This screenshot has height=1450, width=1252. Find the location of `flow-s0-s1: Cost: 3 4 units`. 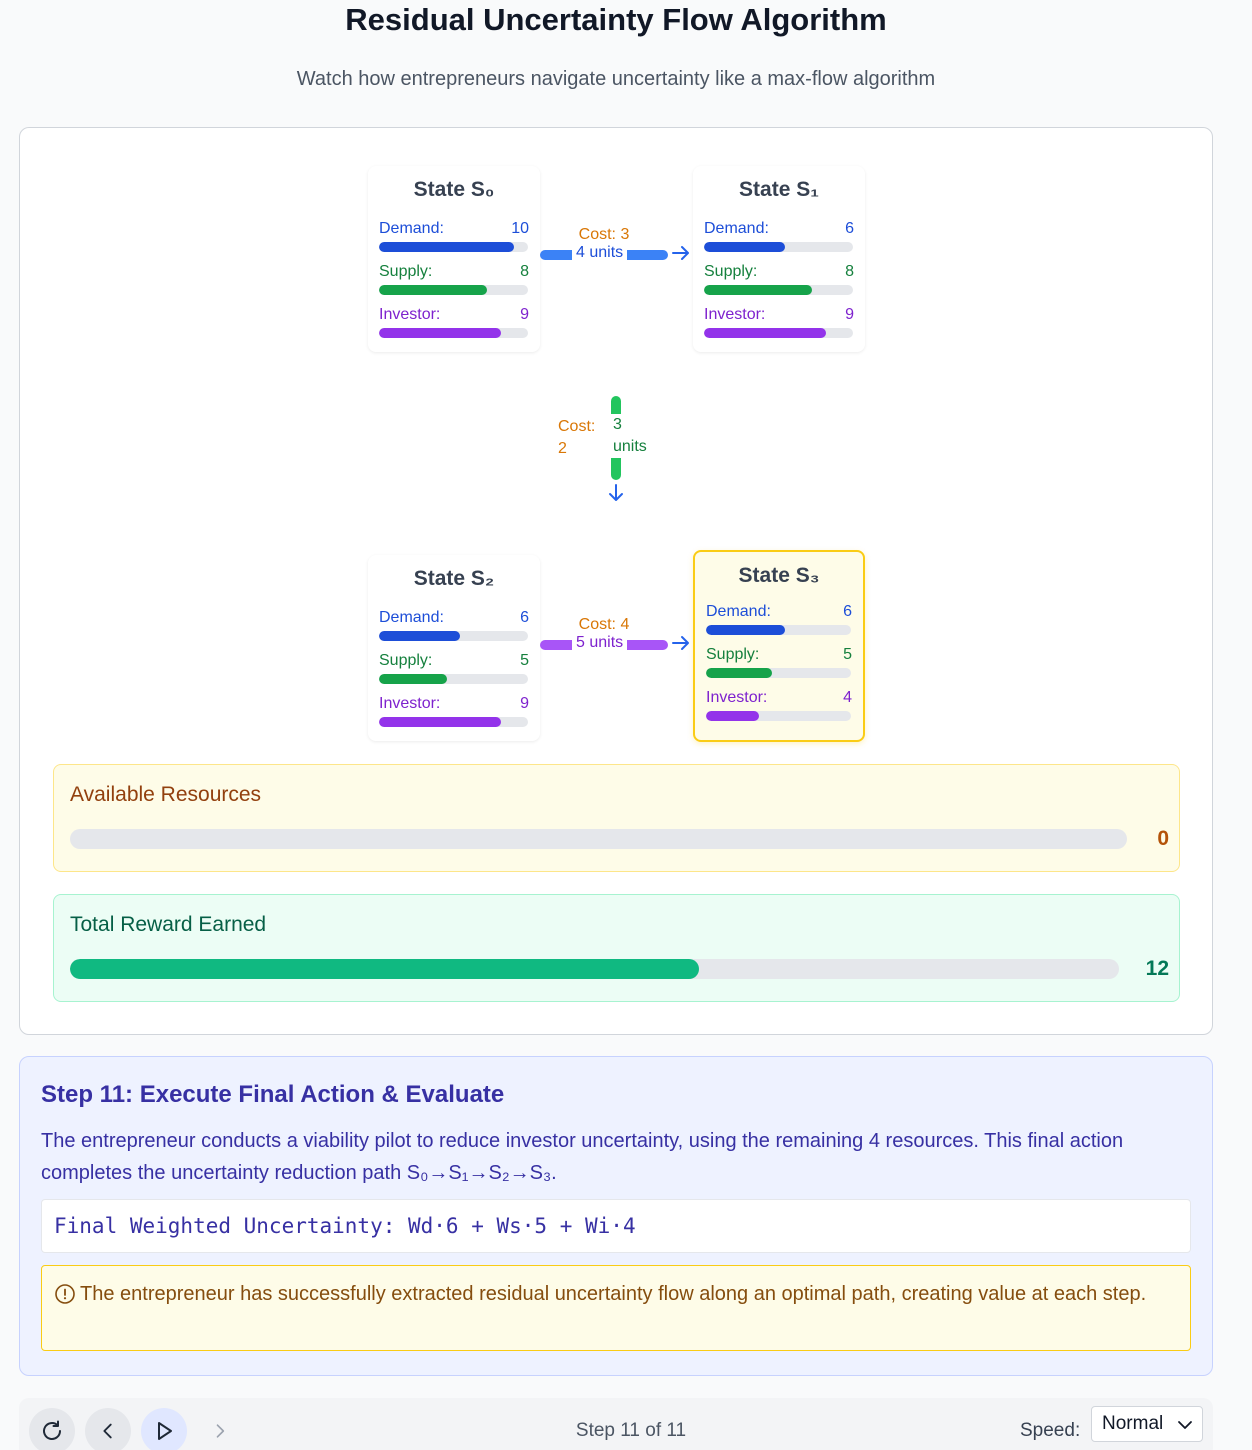

flow-s0-s1: Cost: 3 4 units is located at coordinates (616, 251).